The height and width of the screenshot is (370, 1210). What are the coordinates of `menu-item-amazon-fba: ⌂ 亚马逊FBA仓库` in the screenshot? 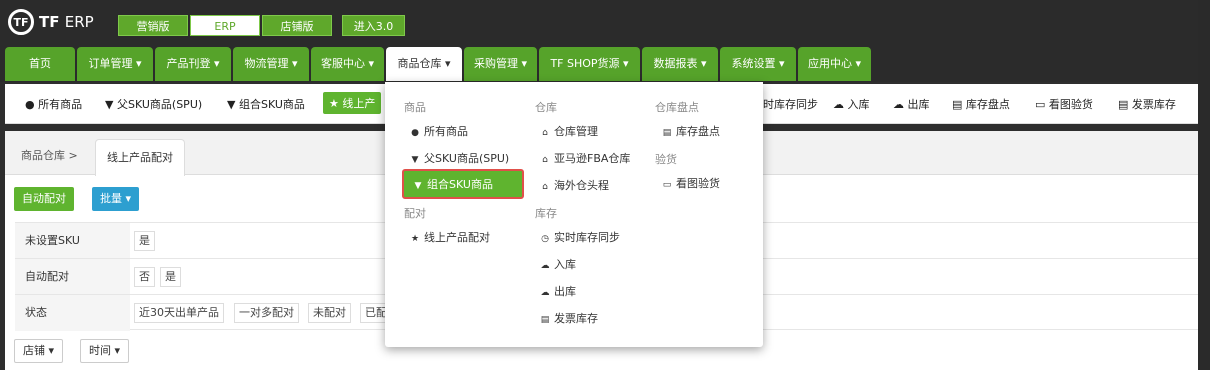 It's located at (584, 158).